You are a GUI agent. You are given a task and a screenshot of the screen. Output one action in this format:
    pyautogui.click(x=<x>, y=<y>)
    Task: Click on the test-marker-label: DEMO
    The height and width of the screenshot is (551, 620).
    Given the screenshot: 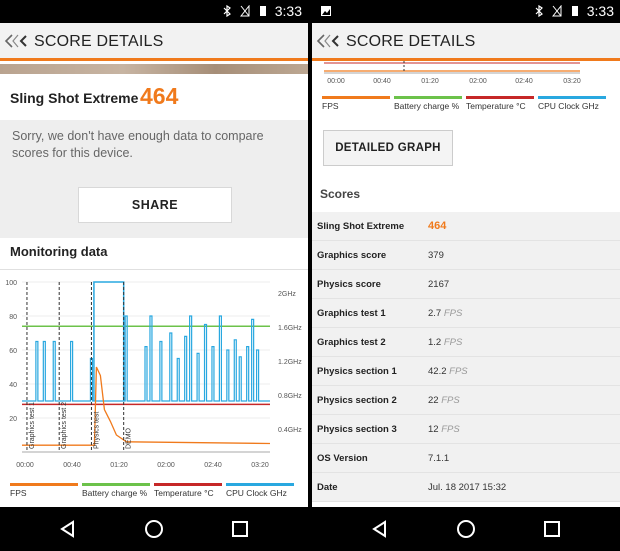 What is the action you would take?
    pyautogui.click(x=129, y=438)
    